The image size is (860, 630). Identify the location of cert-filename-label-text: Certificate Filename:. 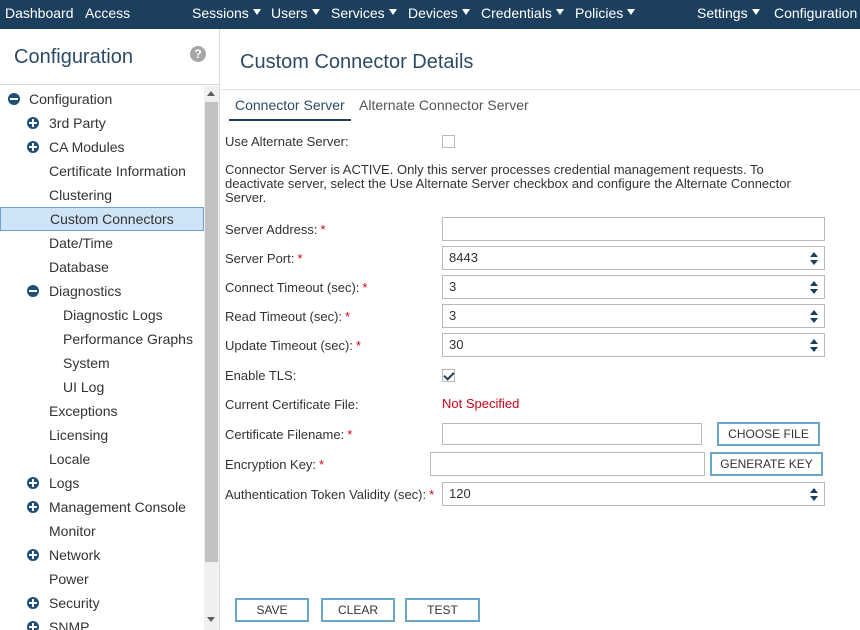
(285, 434).